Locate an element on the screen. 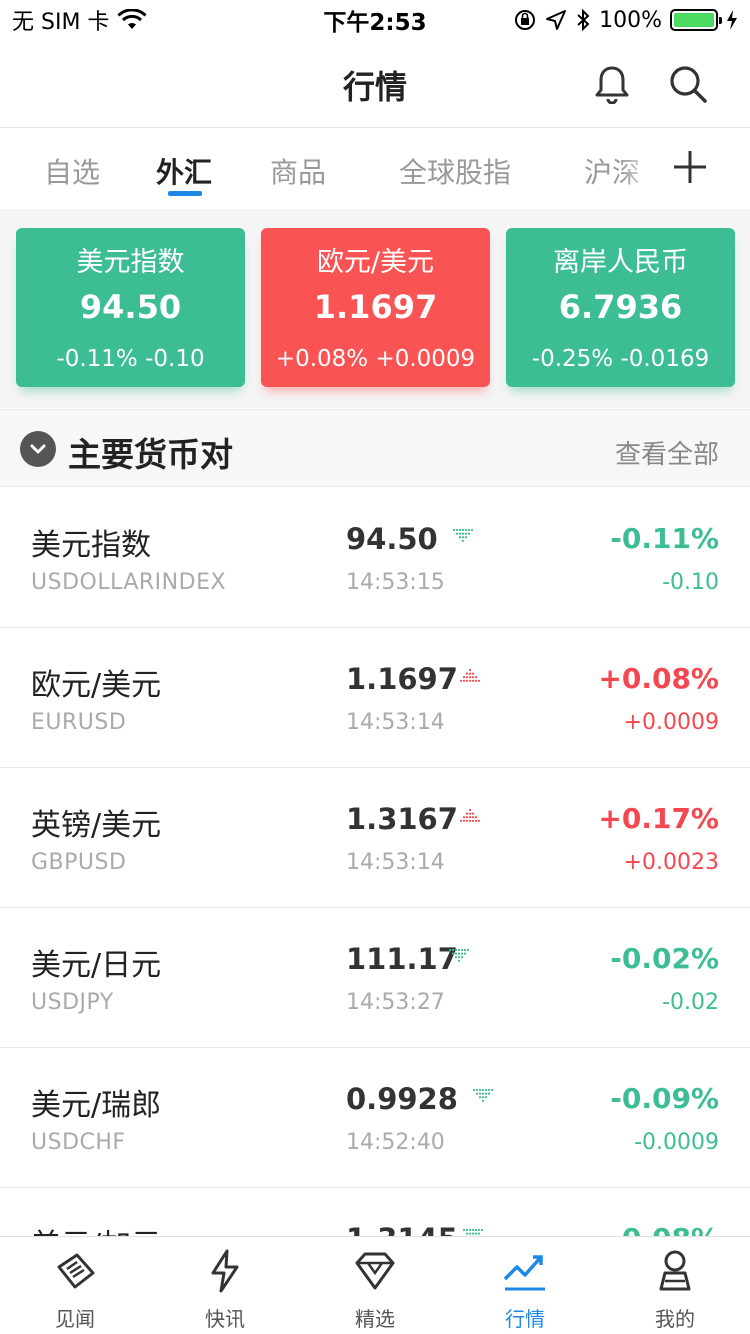 The image size is (750, 1334). card-value: 1.1697 is located at coordinates (375, 307).